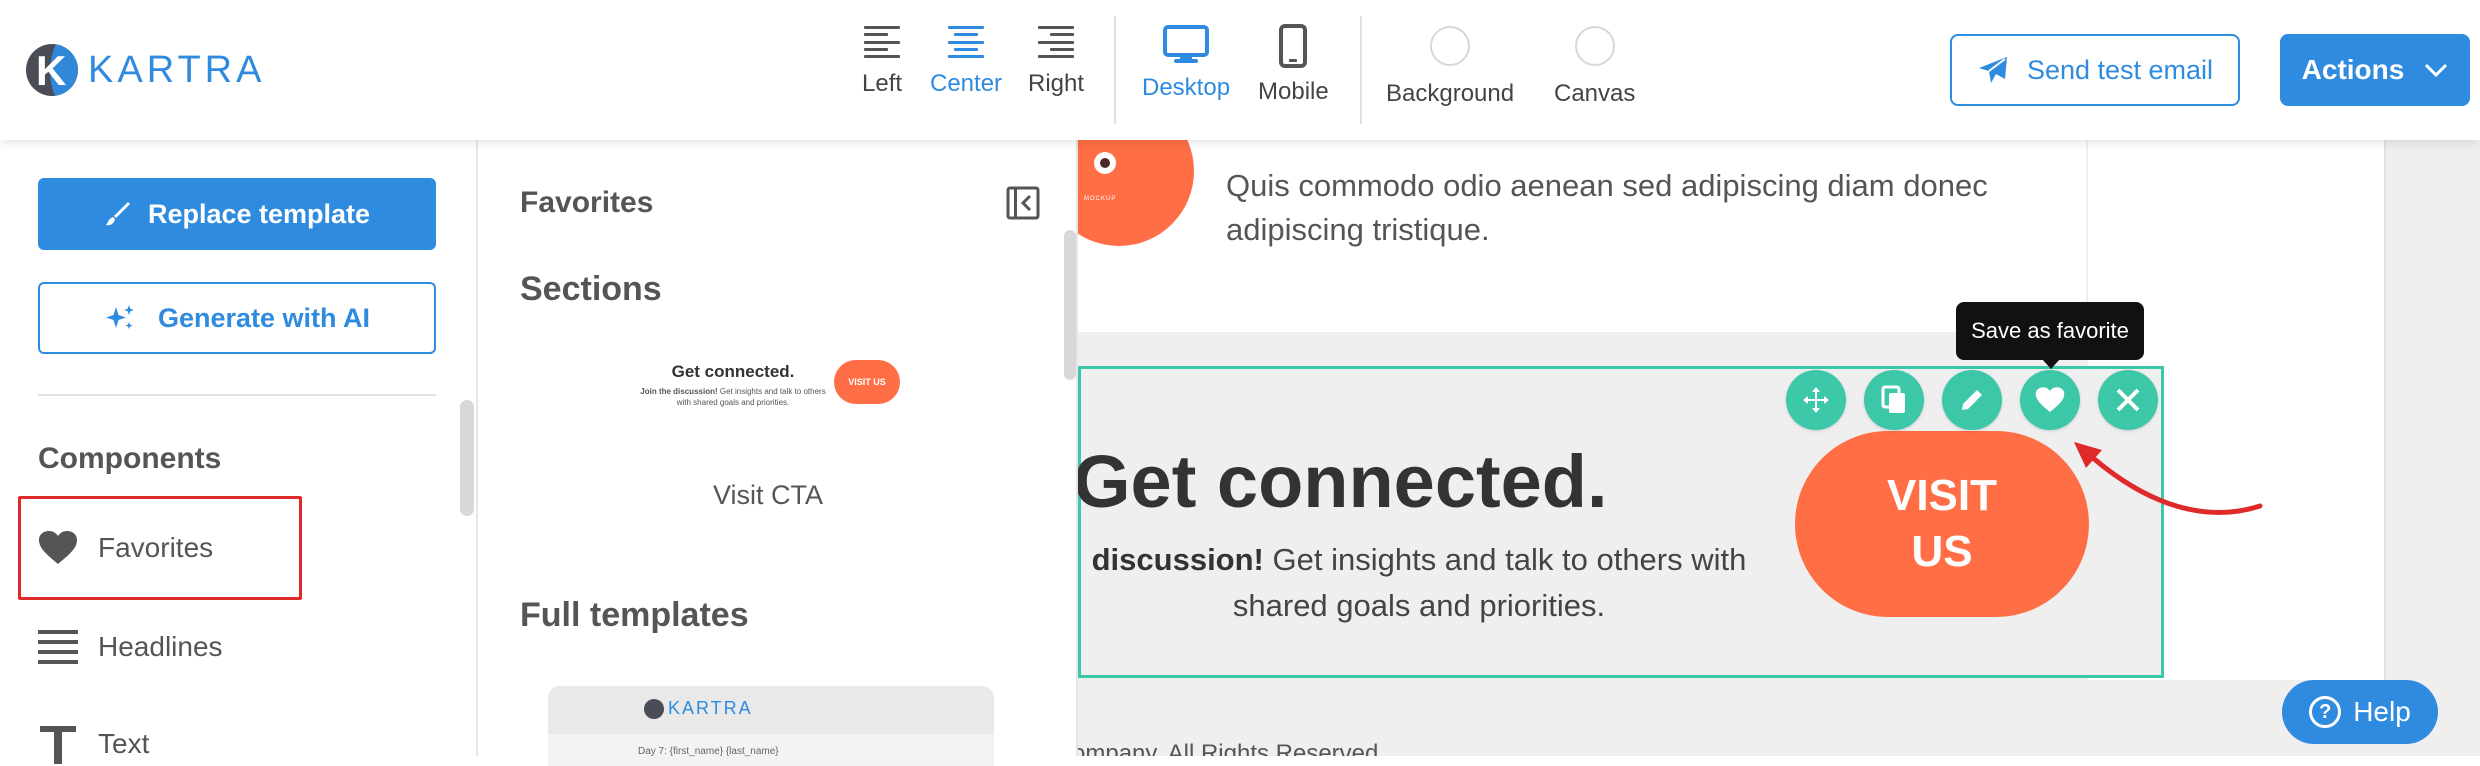 The image size is (2480, 766). Describe the element at coordinates (1056, 83) in the screenshot. I see `align-right-label: Right` at that location.